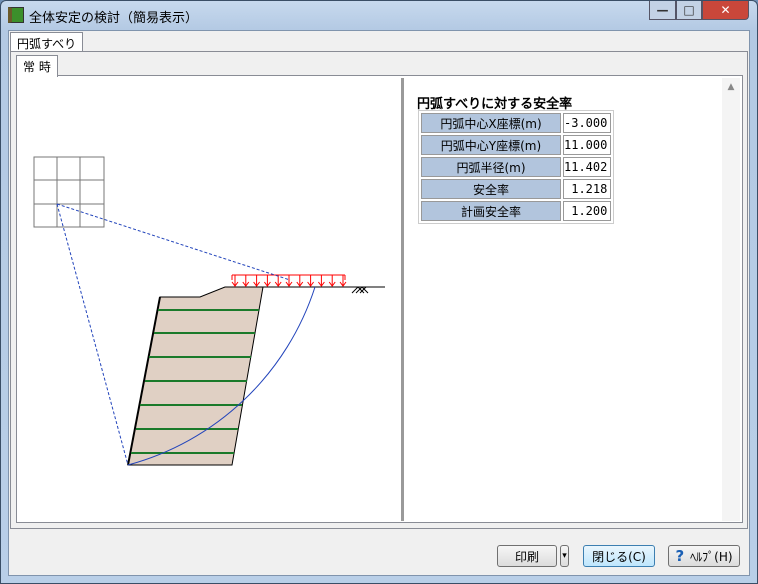 This screenshot has height=584, width=758. I want to click on row-label: 円弧中心Y座標(m), so click(491, 145).